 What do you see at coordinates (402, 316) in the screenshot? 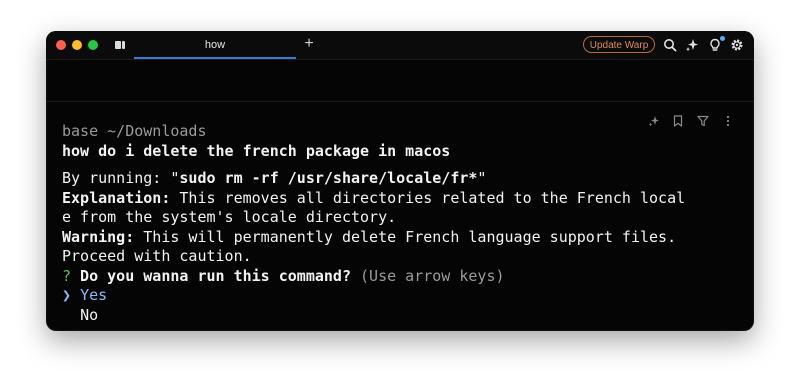
I see `option-no: No` at bounding box center [402, 316].